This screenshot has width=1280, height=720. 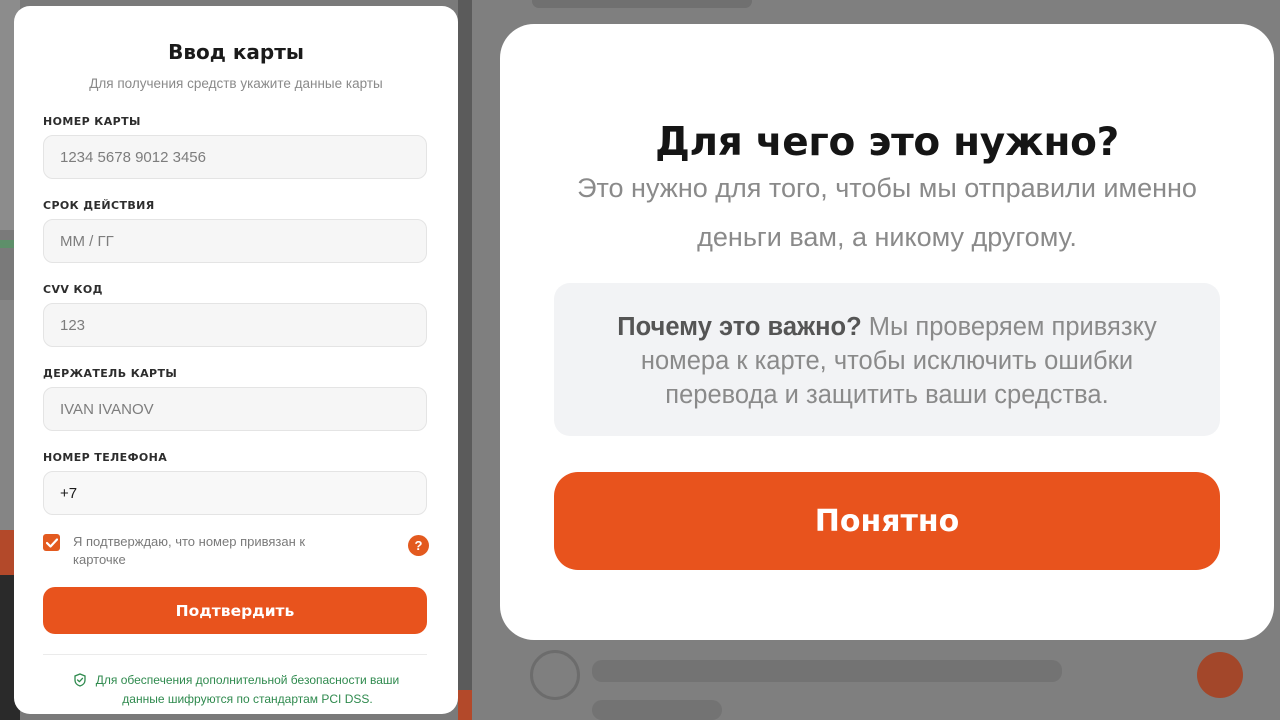 What do you see at coordinates (465, 360) in the screenshot?
I see `backdrop-edge` at bounding box center [465, 360].